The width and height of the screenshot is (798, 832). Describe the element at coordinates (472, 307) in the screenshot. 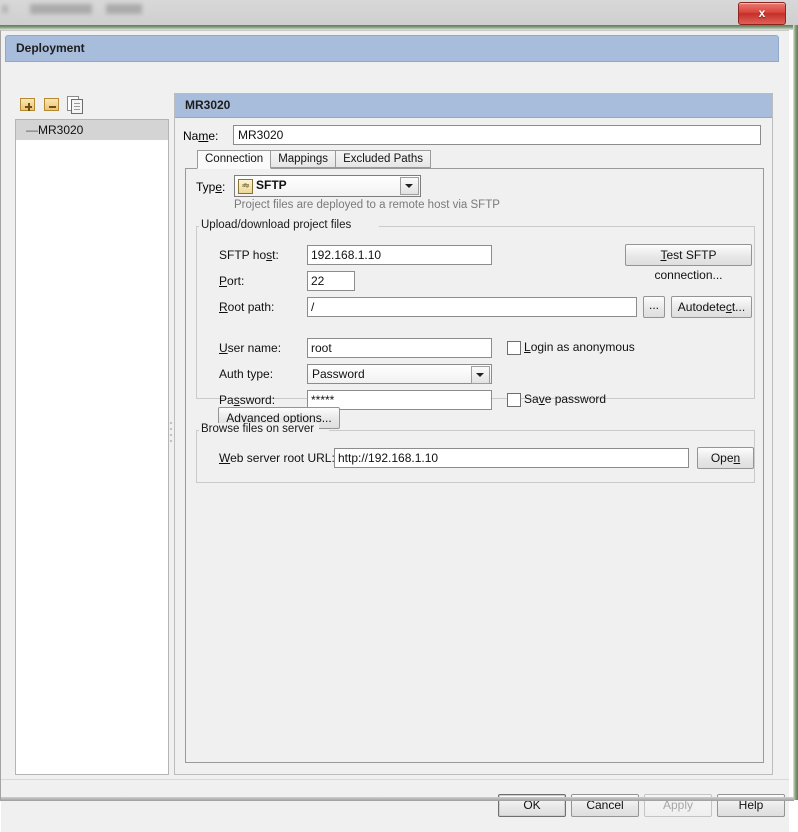

I see `root-path-input` at that location.